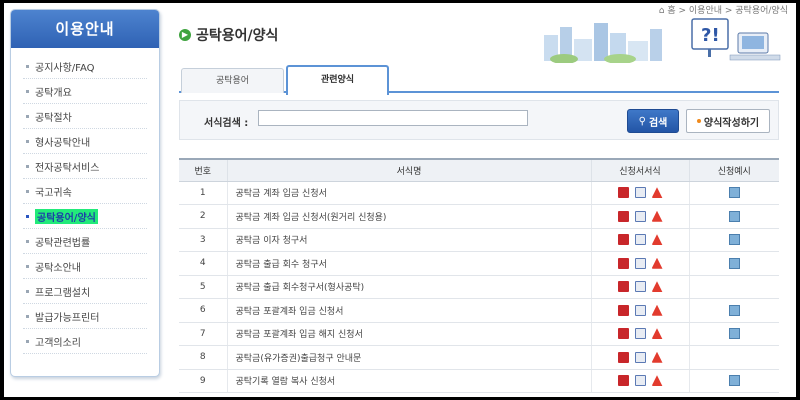  I want to click on sidebar-item-procedure: 공탁절차, so click(85, 116).